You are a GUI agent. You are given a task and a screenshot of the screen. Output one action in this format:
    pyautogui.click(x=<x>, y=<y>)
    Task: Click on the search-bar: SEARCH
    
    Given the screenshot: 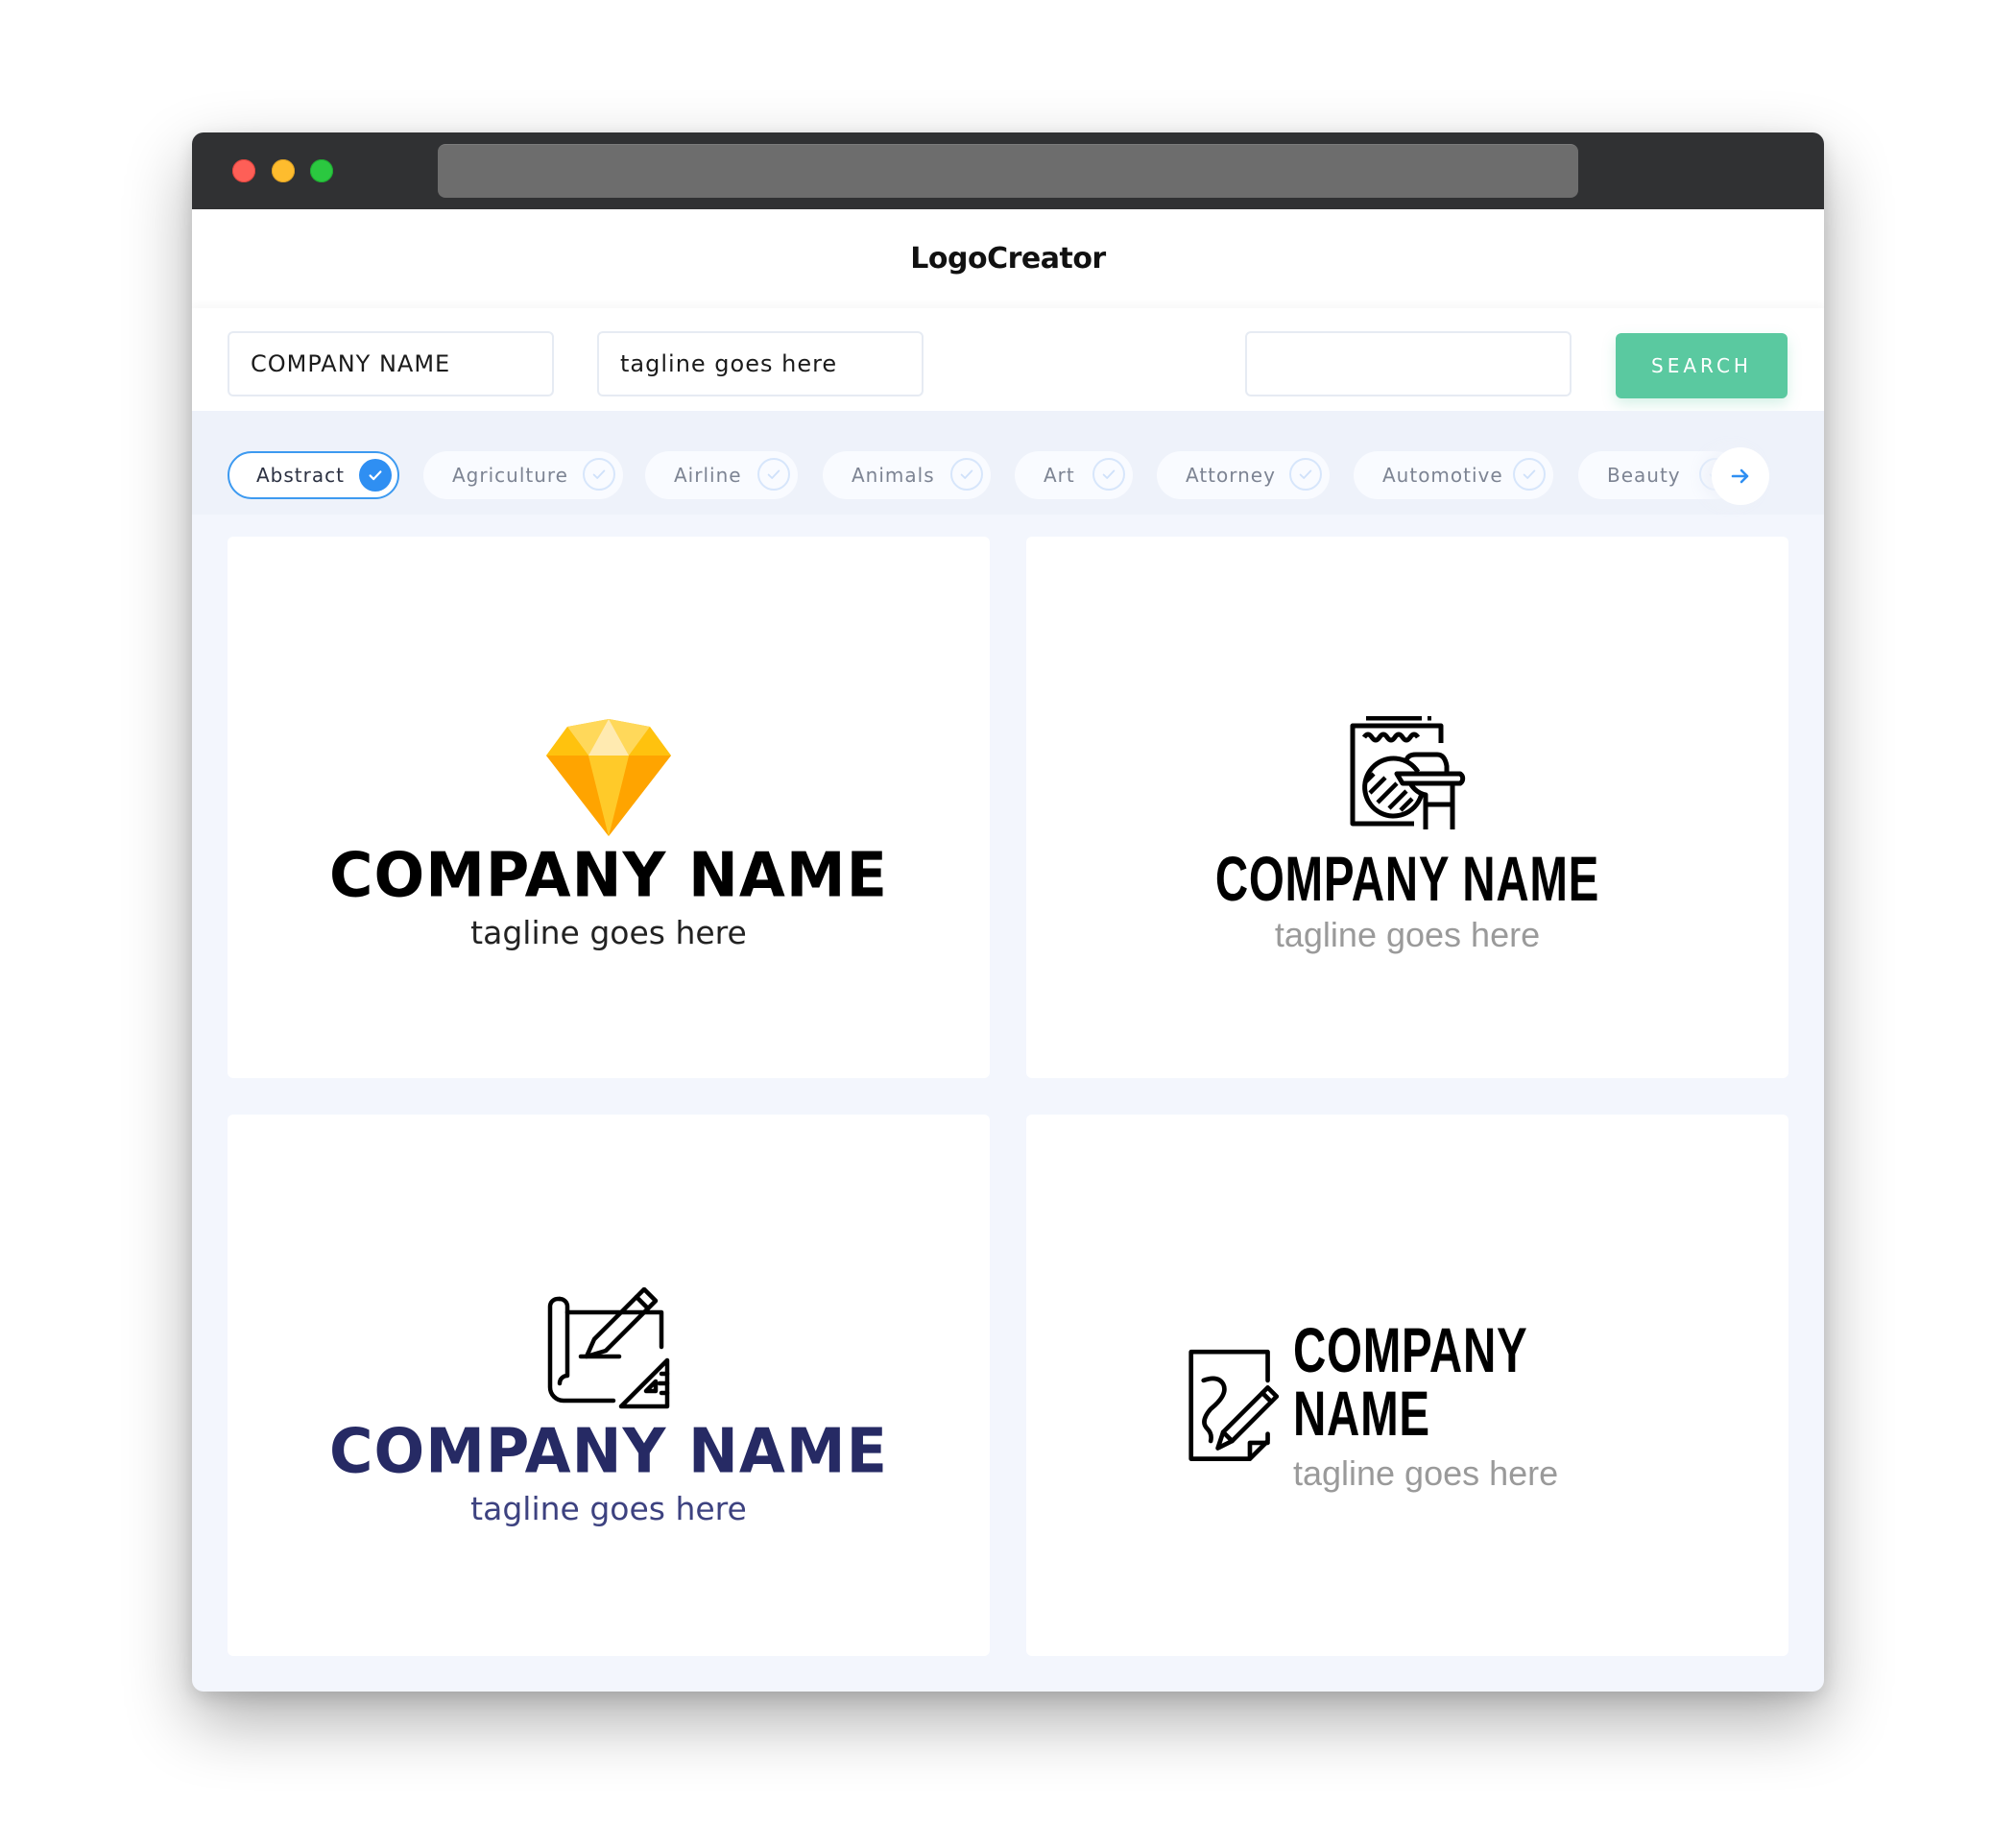 What is the action you would take?
    pyautogui.click(x=1008, y=359)
    